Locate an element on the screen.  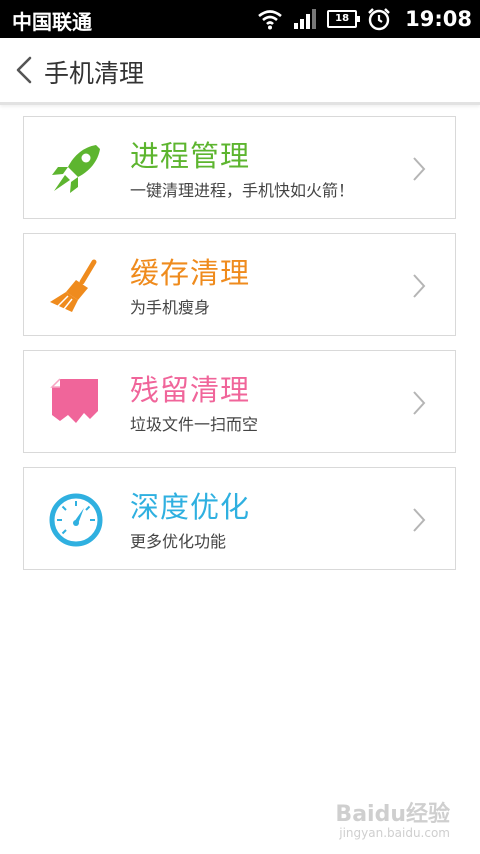
torn-paper-icon is located at coordinates (74, 400).